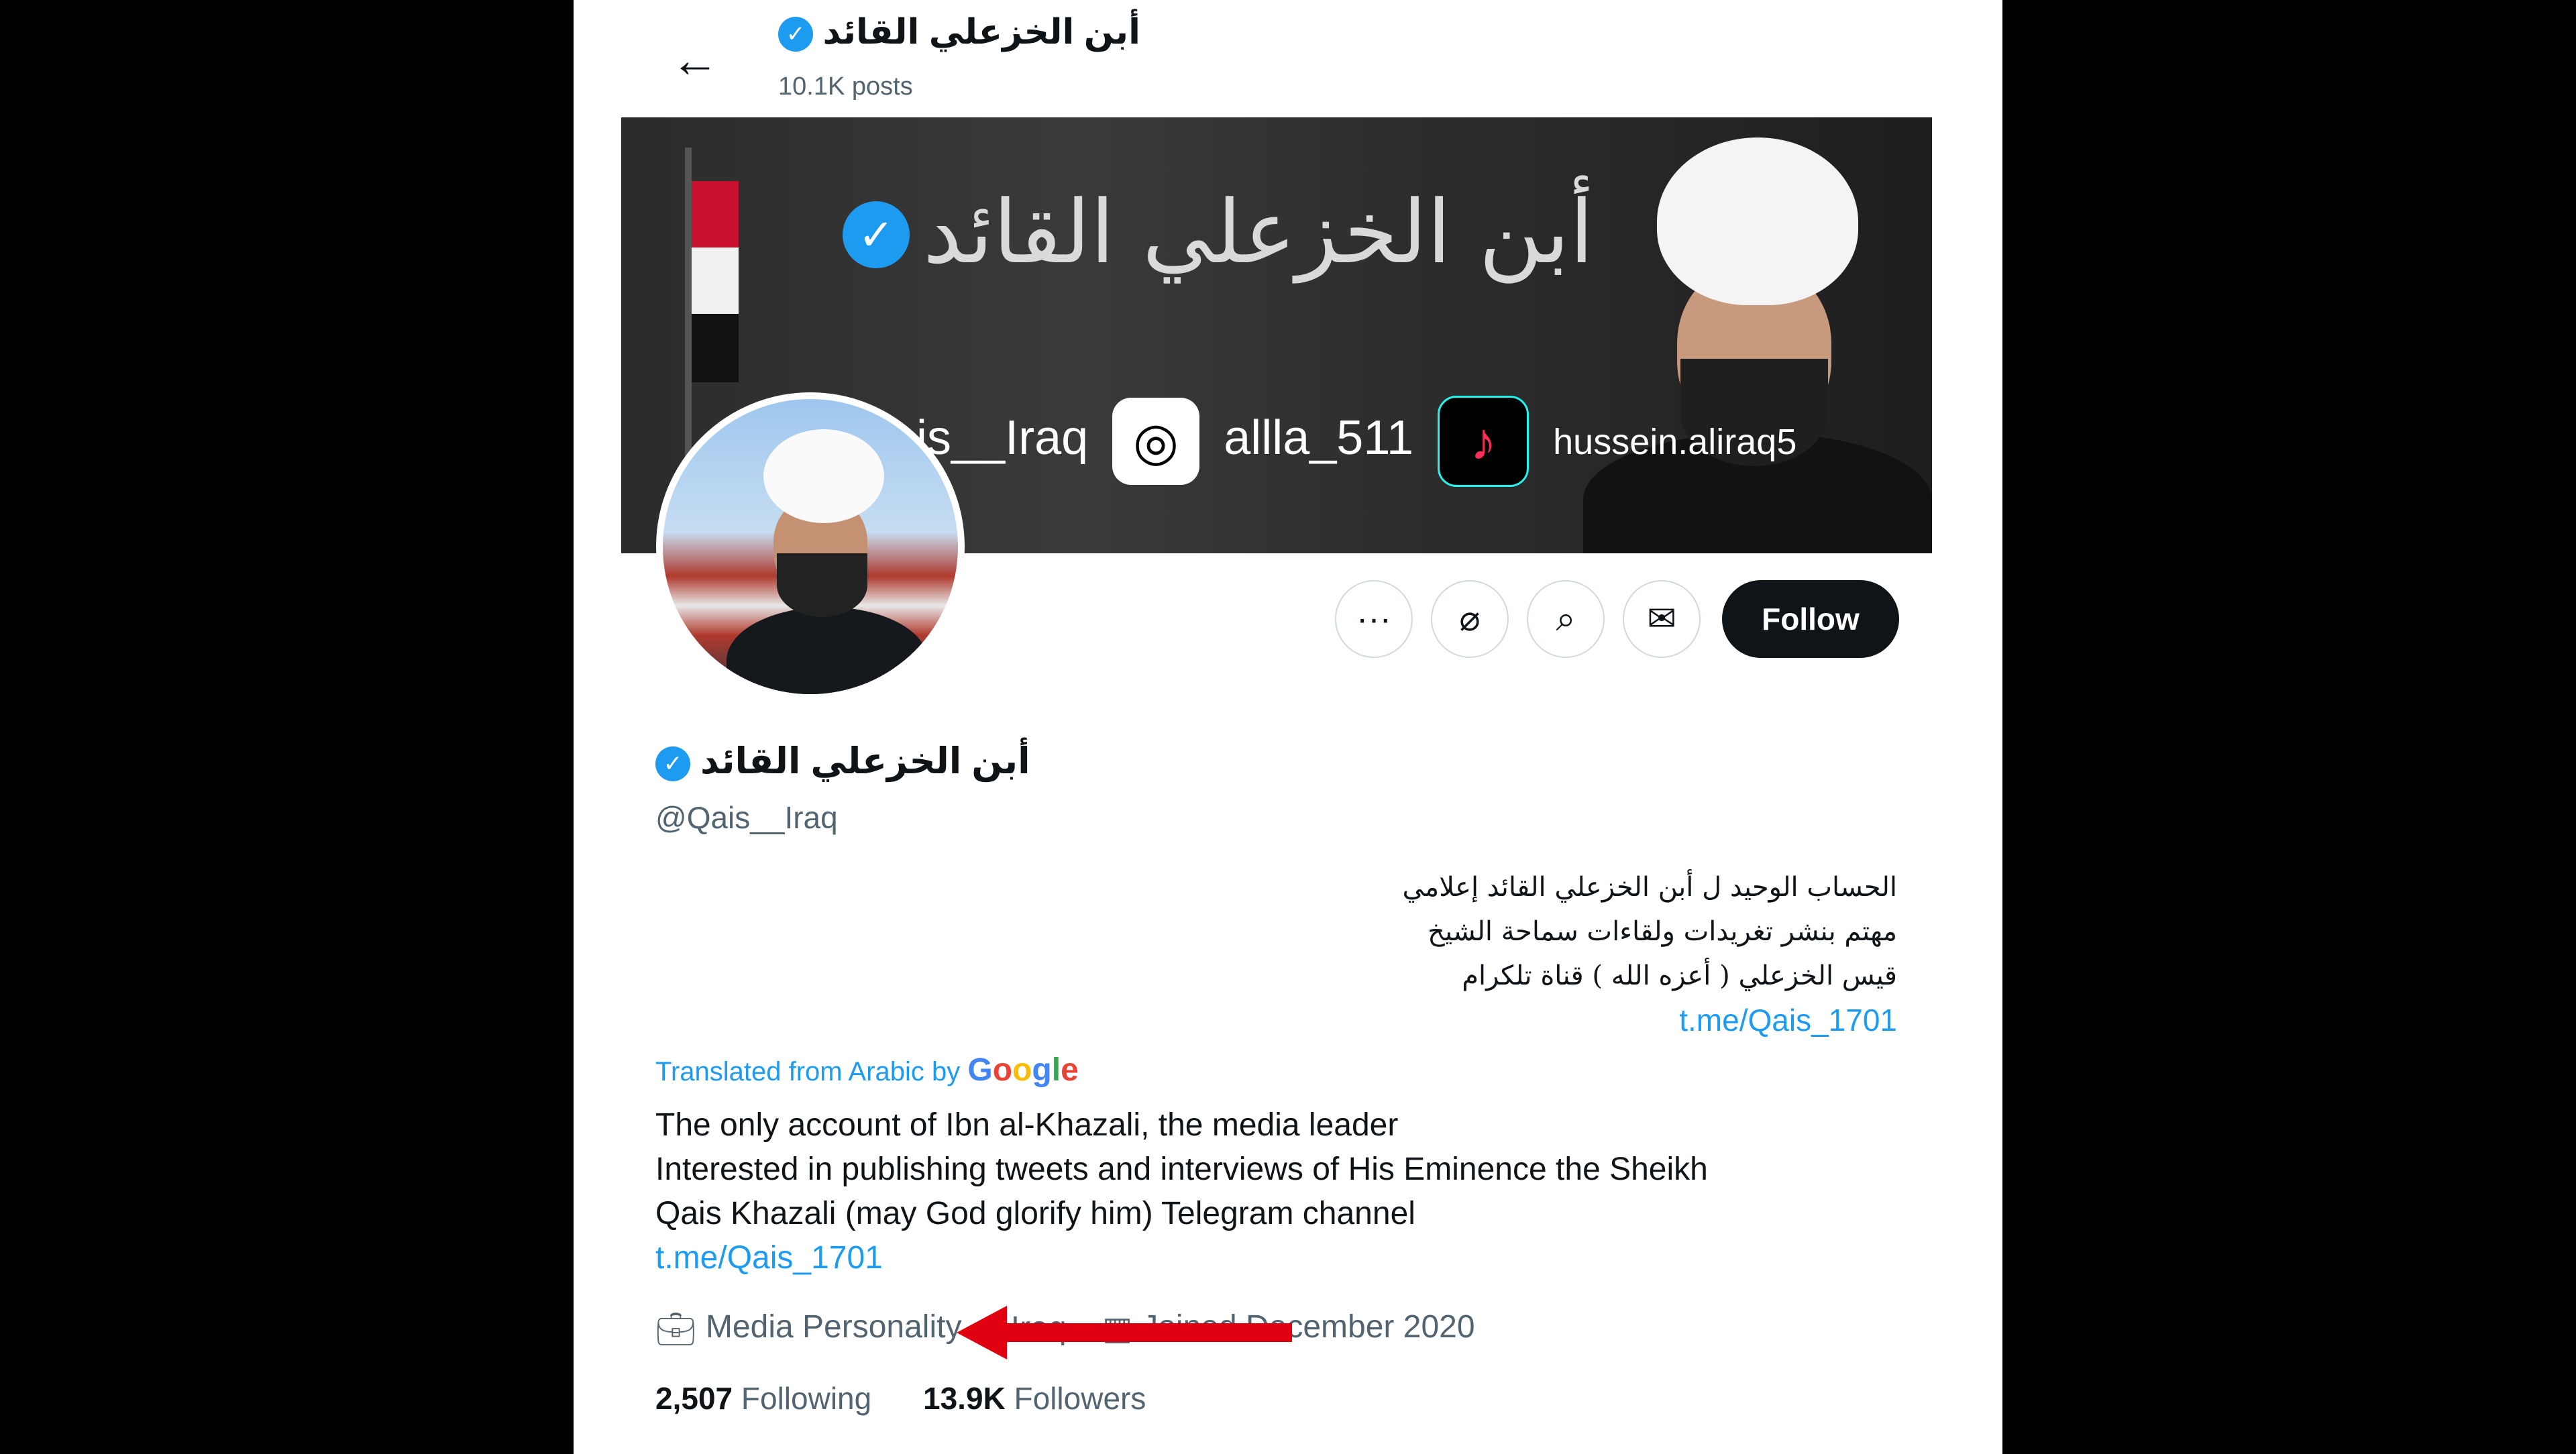 Image resolution: width=2576 pixels, height=1454 pixels. I want to click on banner-social-handle-3: hussein.aliraq5, so click(1675, 442).